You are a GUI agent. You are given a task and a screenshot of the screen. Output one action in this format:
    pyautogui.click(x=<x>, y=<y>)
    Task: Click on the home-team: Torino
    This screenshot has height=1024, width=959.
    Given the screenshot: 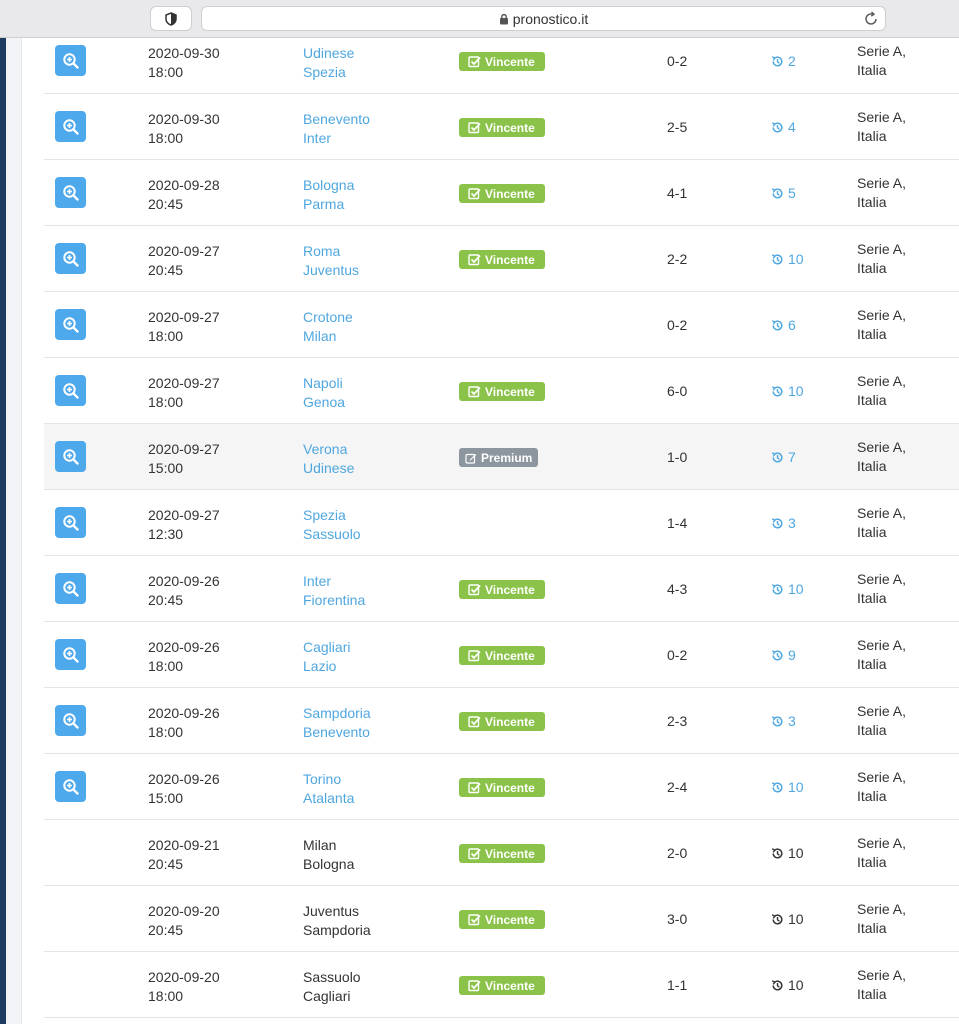 What is the action you would take?
    pyautogui.click(x=328, y=779)
    